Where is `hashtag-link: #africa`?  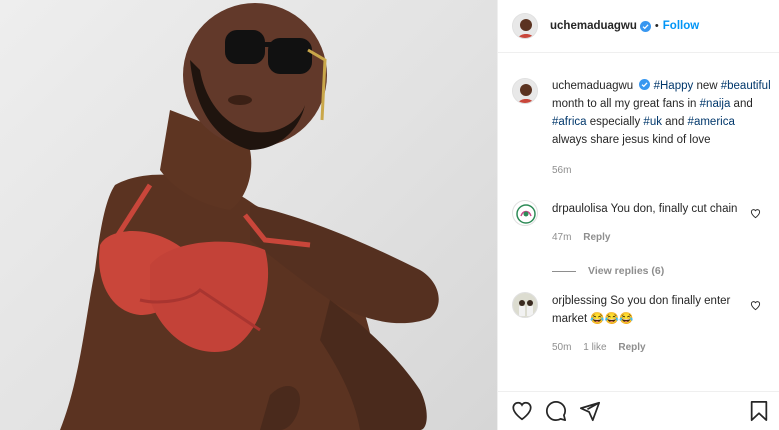 hashtag-link: #africa is located at coordinates (569, 122).